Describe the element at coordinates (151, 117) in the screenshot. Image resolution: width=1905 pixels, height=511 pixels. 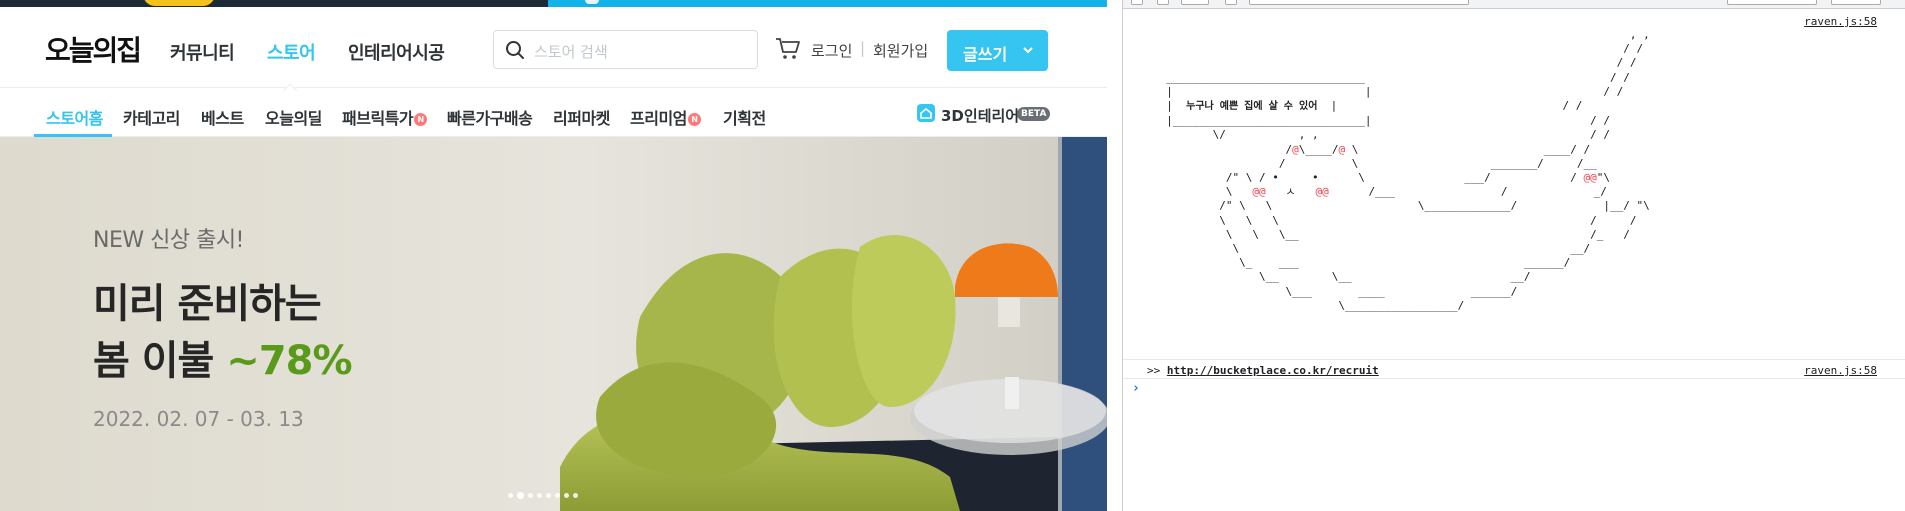
I see `lnb-category: 카테고리` at that location.